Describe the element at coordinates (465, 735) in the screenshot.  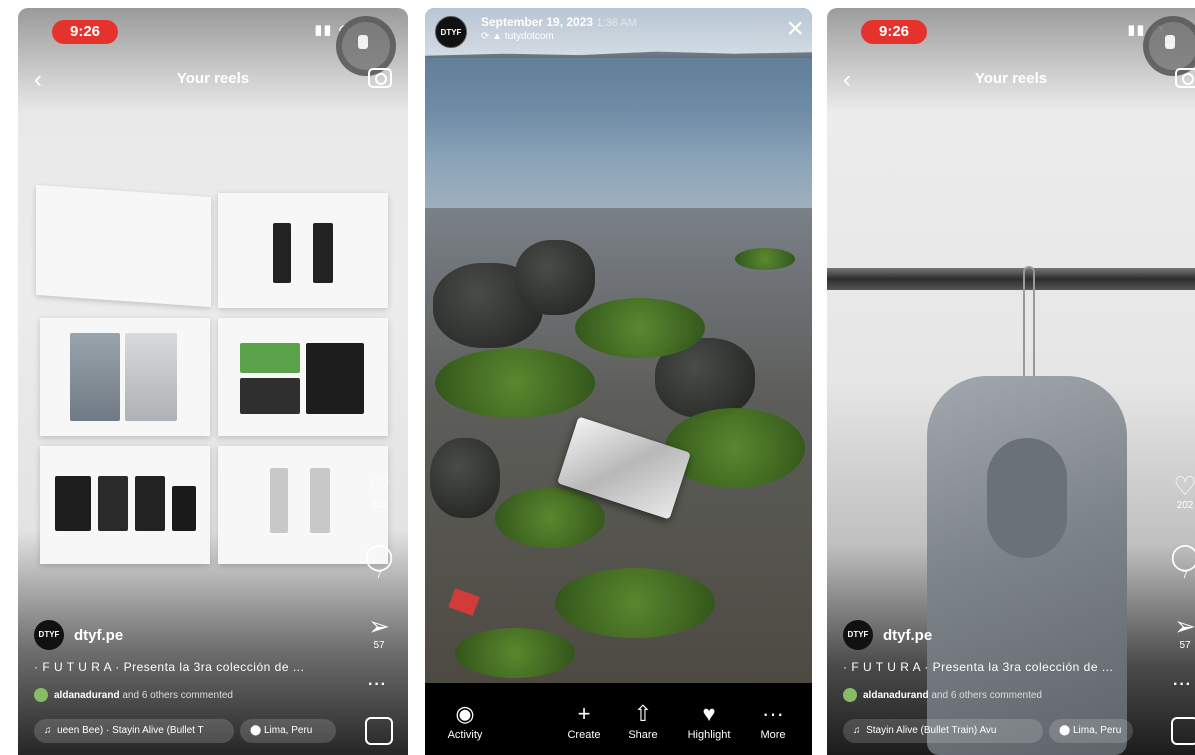
I see `activity-label: Activity` at that location.